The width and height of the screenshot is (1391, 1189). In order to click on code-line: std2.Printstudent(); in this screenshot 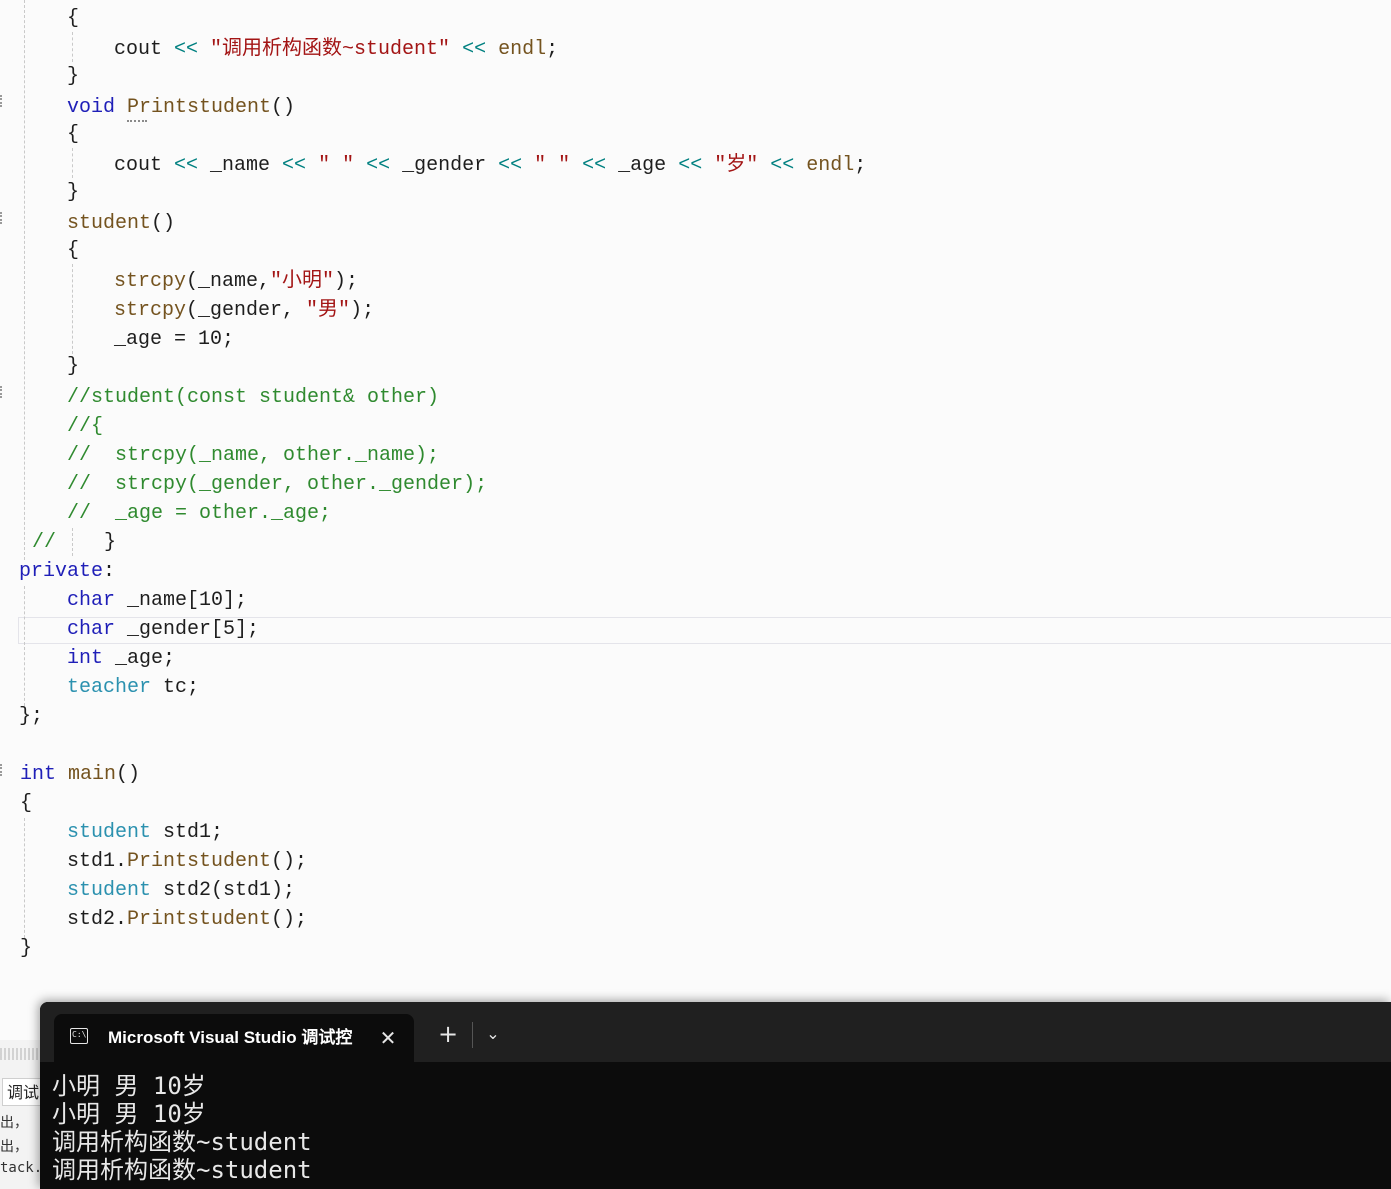, I will do `click(187, 919)`.